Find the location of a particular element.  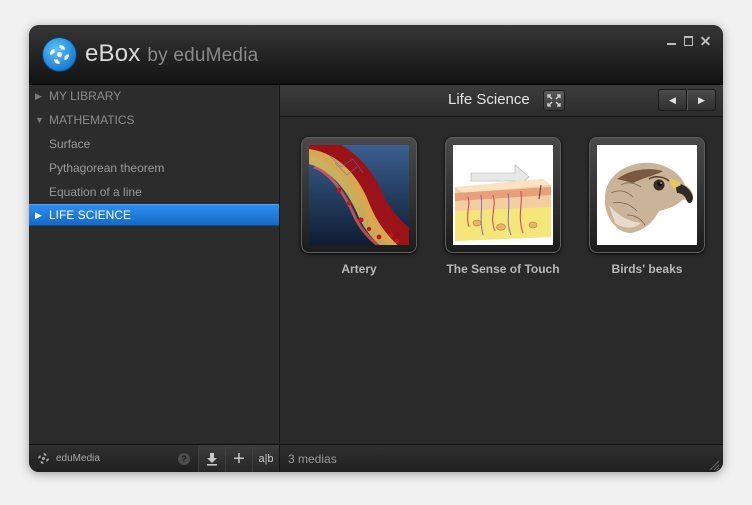

media-title: Birds' beaks is located at coordinates (647, 269).